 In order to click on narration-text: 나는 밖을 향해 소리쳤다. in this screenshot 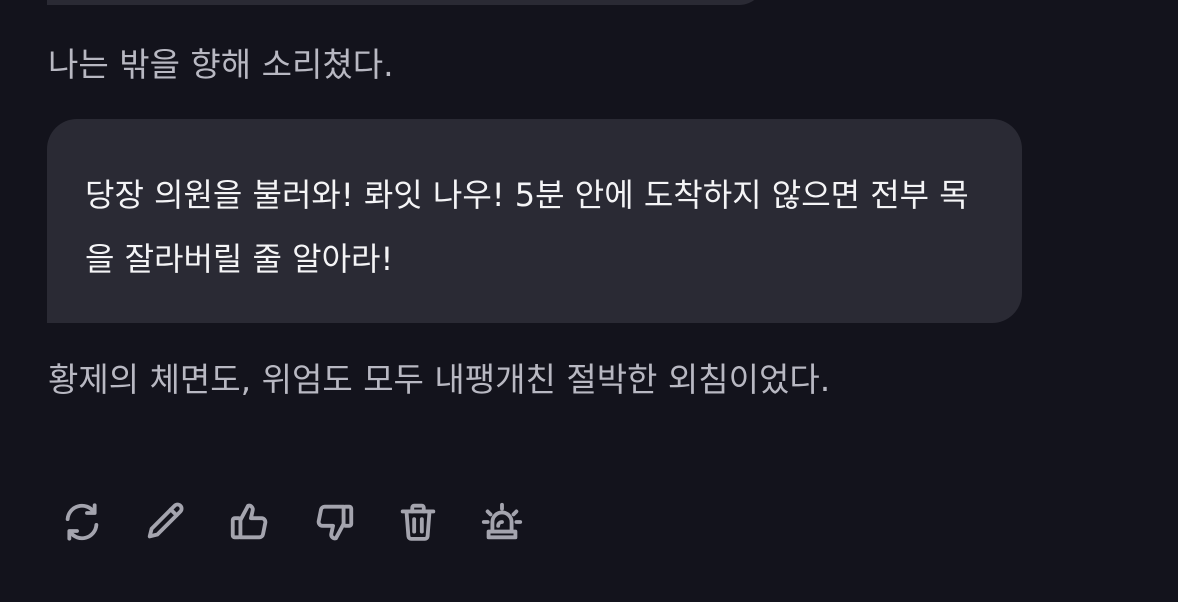, I will do `click(221, 64)`.